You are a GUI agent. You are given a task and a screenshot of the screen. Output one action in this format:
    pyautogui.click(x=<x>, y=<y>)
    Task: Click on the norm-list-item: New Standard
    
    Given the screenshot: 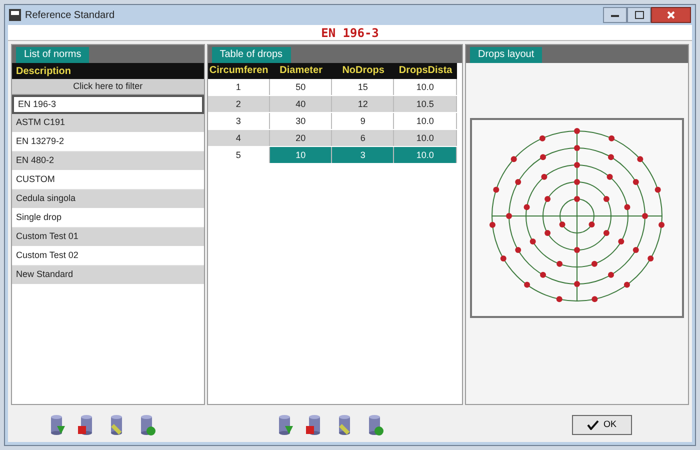 What is the action you would take?
    pyautogui.click(x=108, y=275)
    